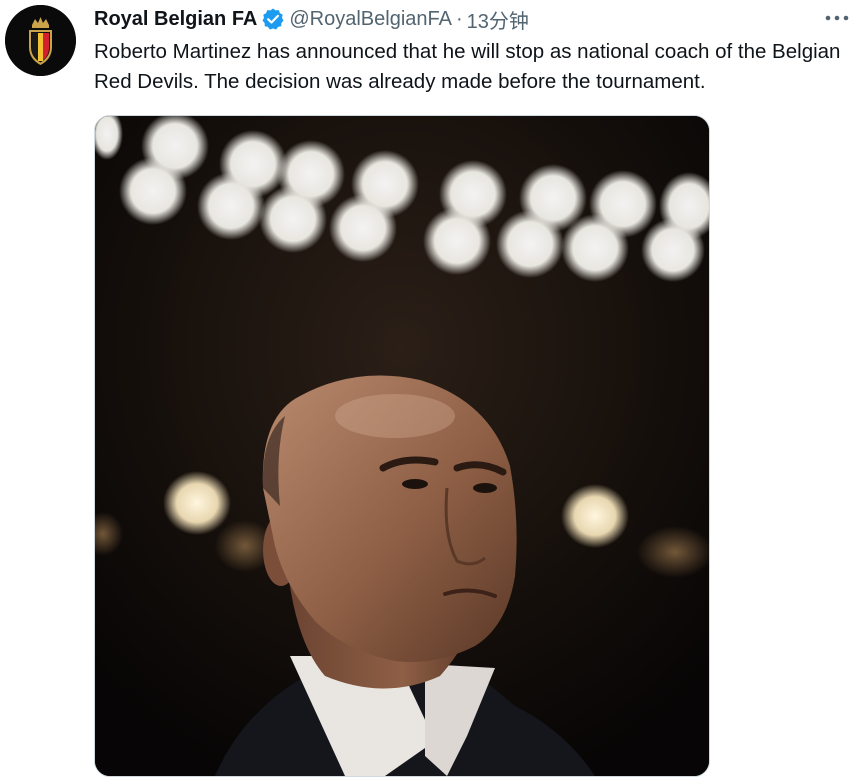  I want to click on author-handle: @RoyalBelgianFA, so click(370, 19).